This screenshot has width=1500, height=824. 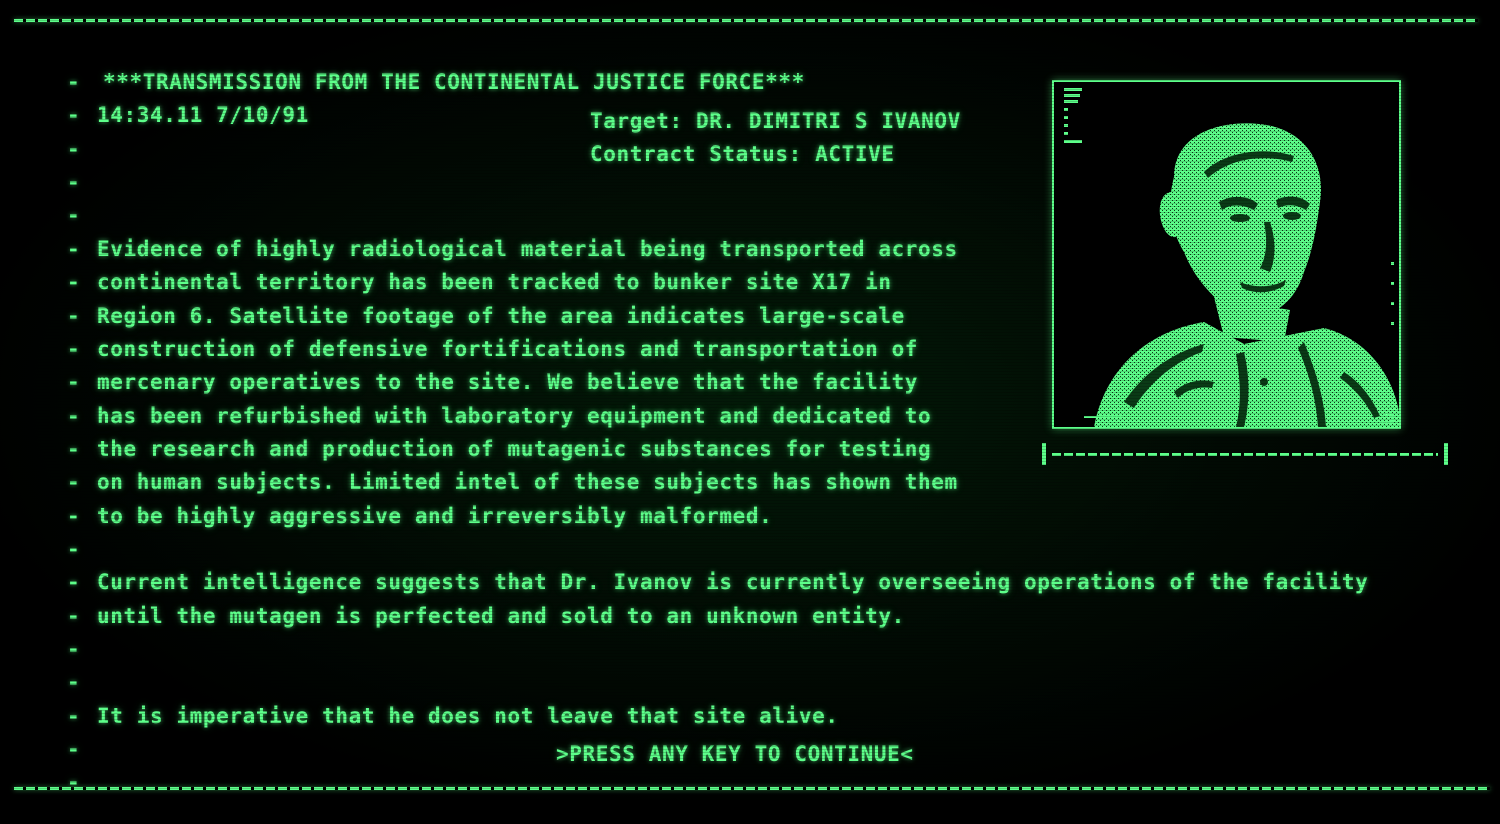 What do you see at coordinates (735, 754) in the screenshot?
I see `press-any-key-prompt: >PRESS ANY KEY TO CONTINUE<` at bounding box center [735, 754].